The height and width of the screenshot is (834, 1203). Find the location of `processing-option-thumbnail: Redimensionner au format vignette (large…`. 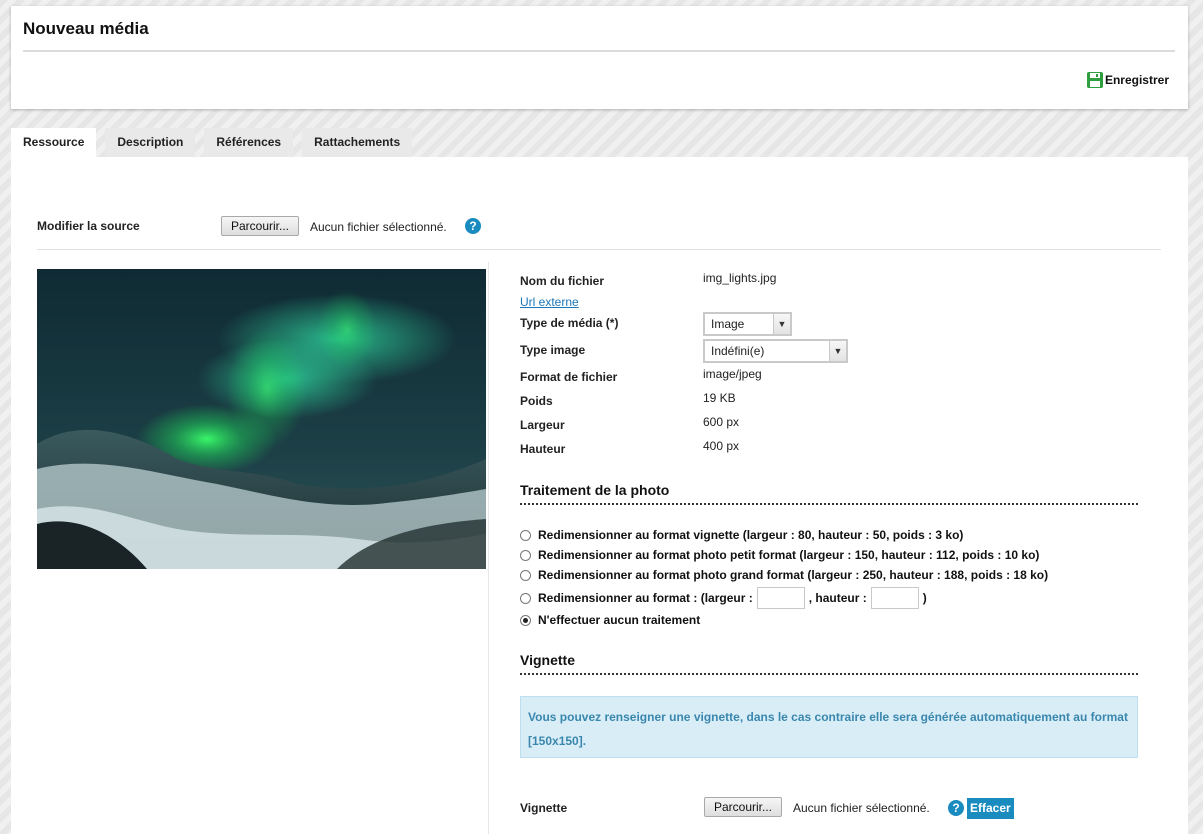

processing-option-thumbnail: Redimensionner au format vignette (large… is located at coordinates (741, 535).